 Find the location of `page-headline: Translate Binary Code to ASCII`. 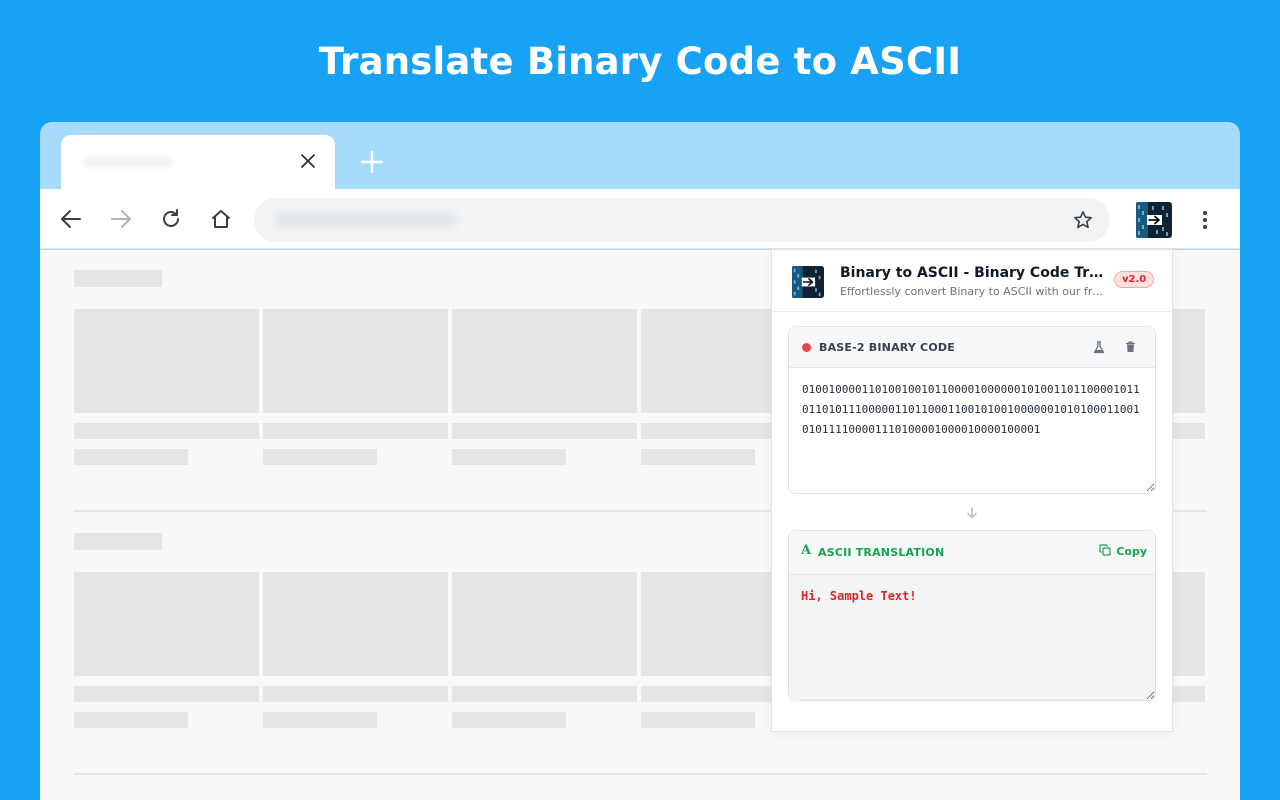

page-headline: Translate Binary Code to ASCII is located at coordinates (640, 61).